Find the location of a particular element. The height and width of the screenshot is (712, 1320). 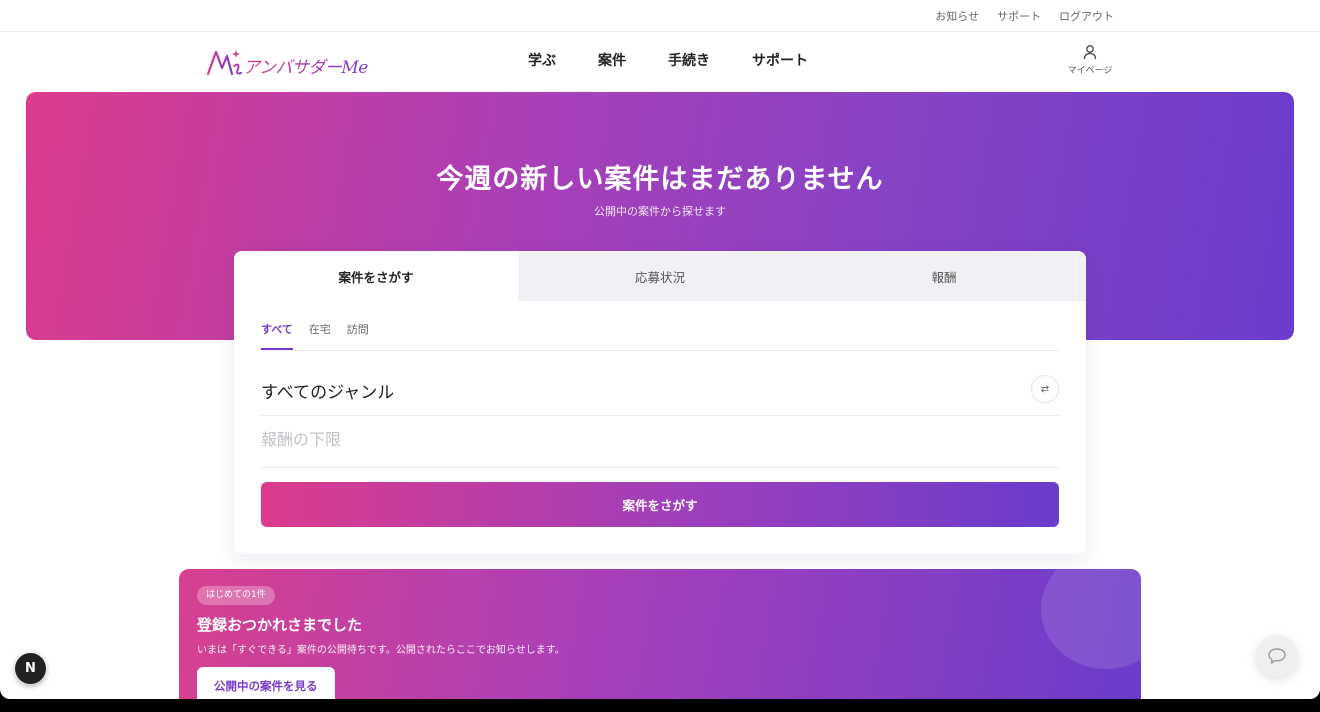

utility-bar: お知らせ サポート ログアウト is located at coordinates (660, 16).